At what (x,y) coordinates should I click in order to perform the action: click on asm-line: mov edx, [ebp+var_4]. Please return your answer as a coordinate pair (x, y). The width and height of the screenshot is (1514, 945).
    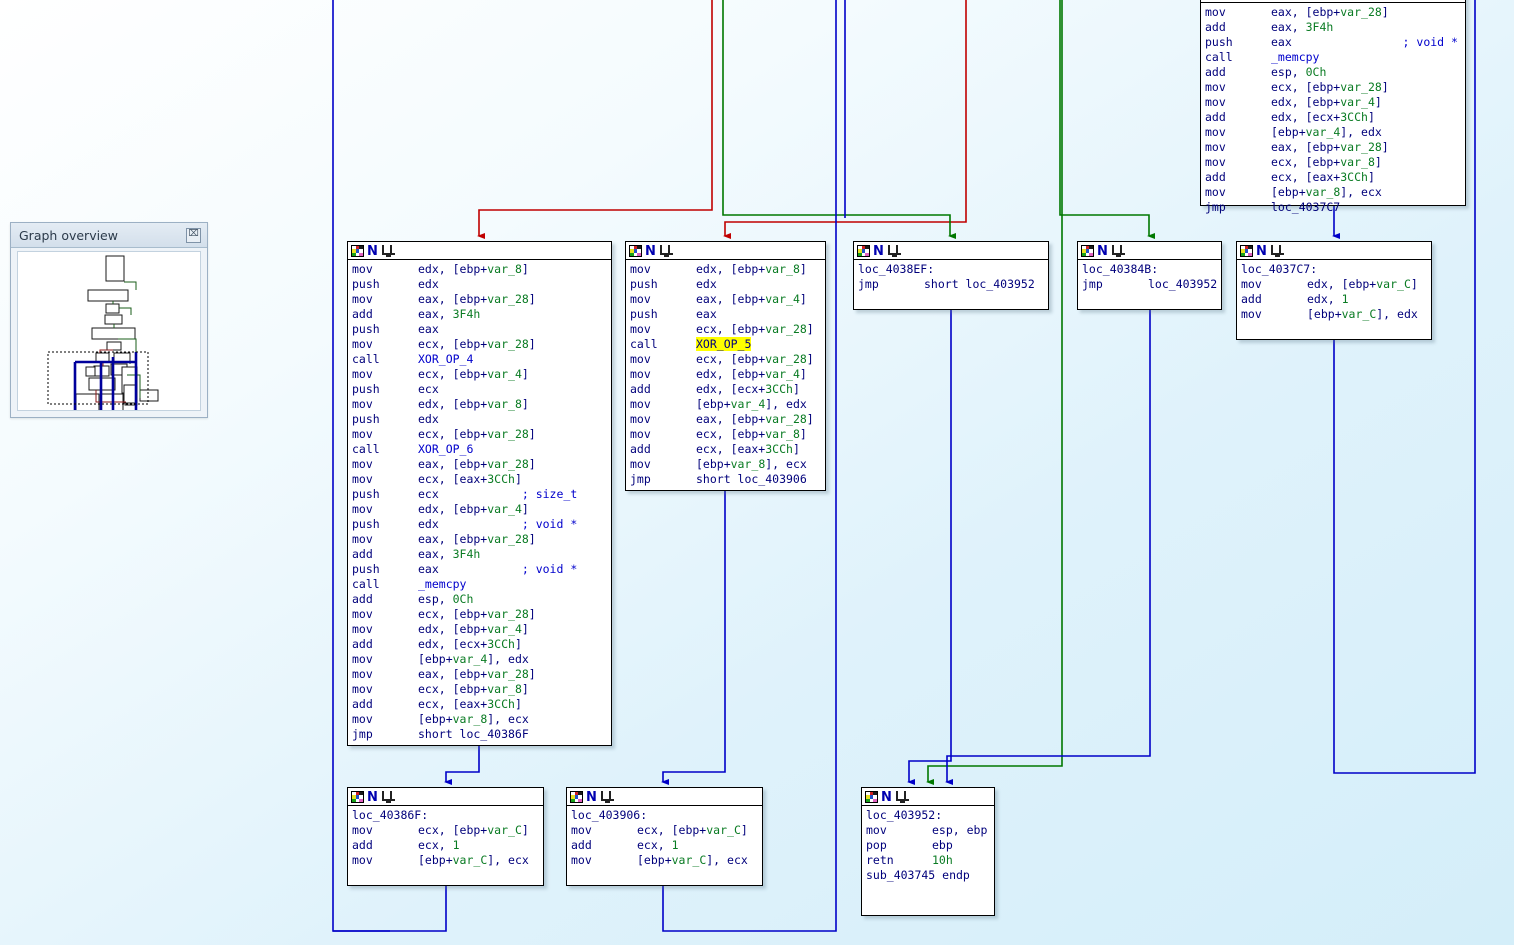
    Looking at the image, I should click on (726, 374).